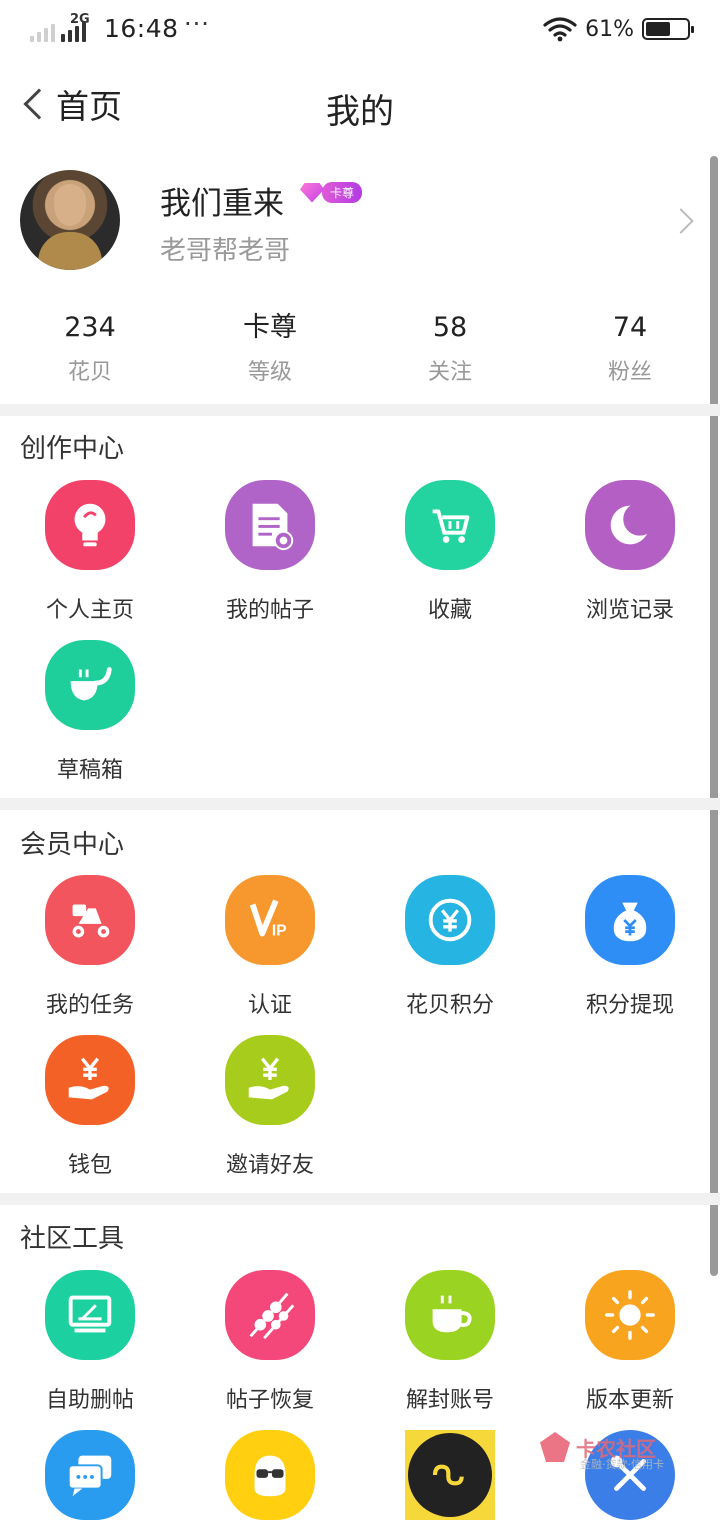 The width and height of the screenshot is (720, 1520). I want to click on grid-item-huabei-points: 花贝积分, so click(450, 947).